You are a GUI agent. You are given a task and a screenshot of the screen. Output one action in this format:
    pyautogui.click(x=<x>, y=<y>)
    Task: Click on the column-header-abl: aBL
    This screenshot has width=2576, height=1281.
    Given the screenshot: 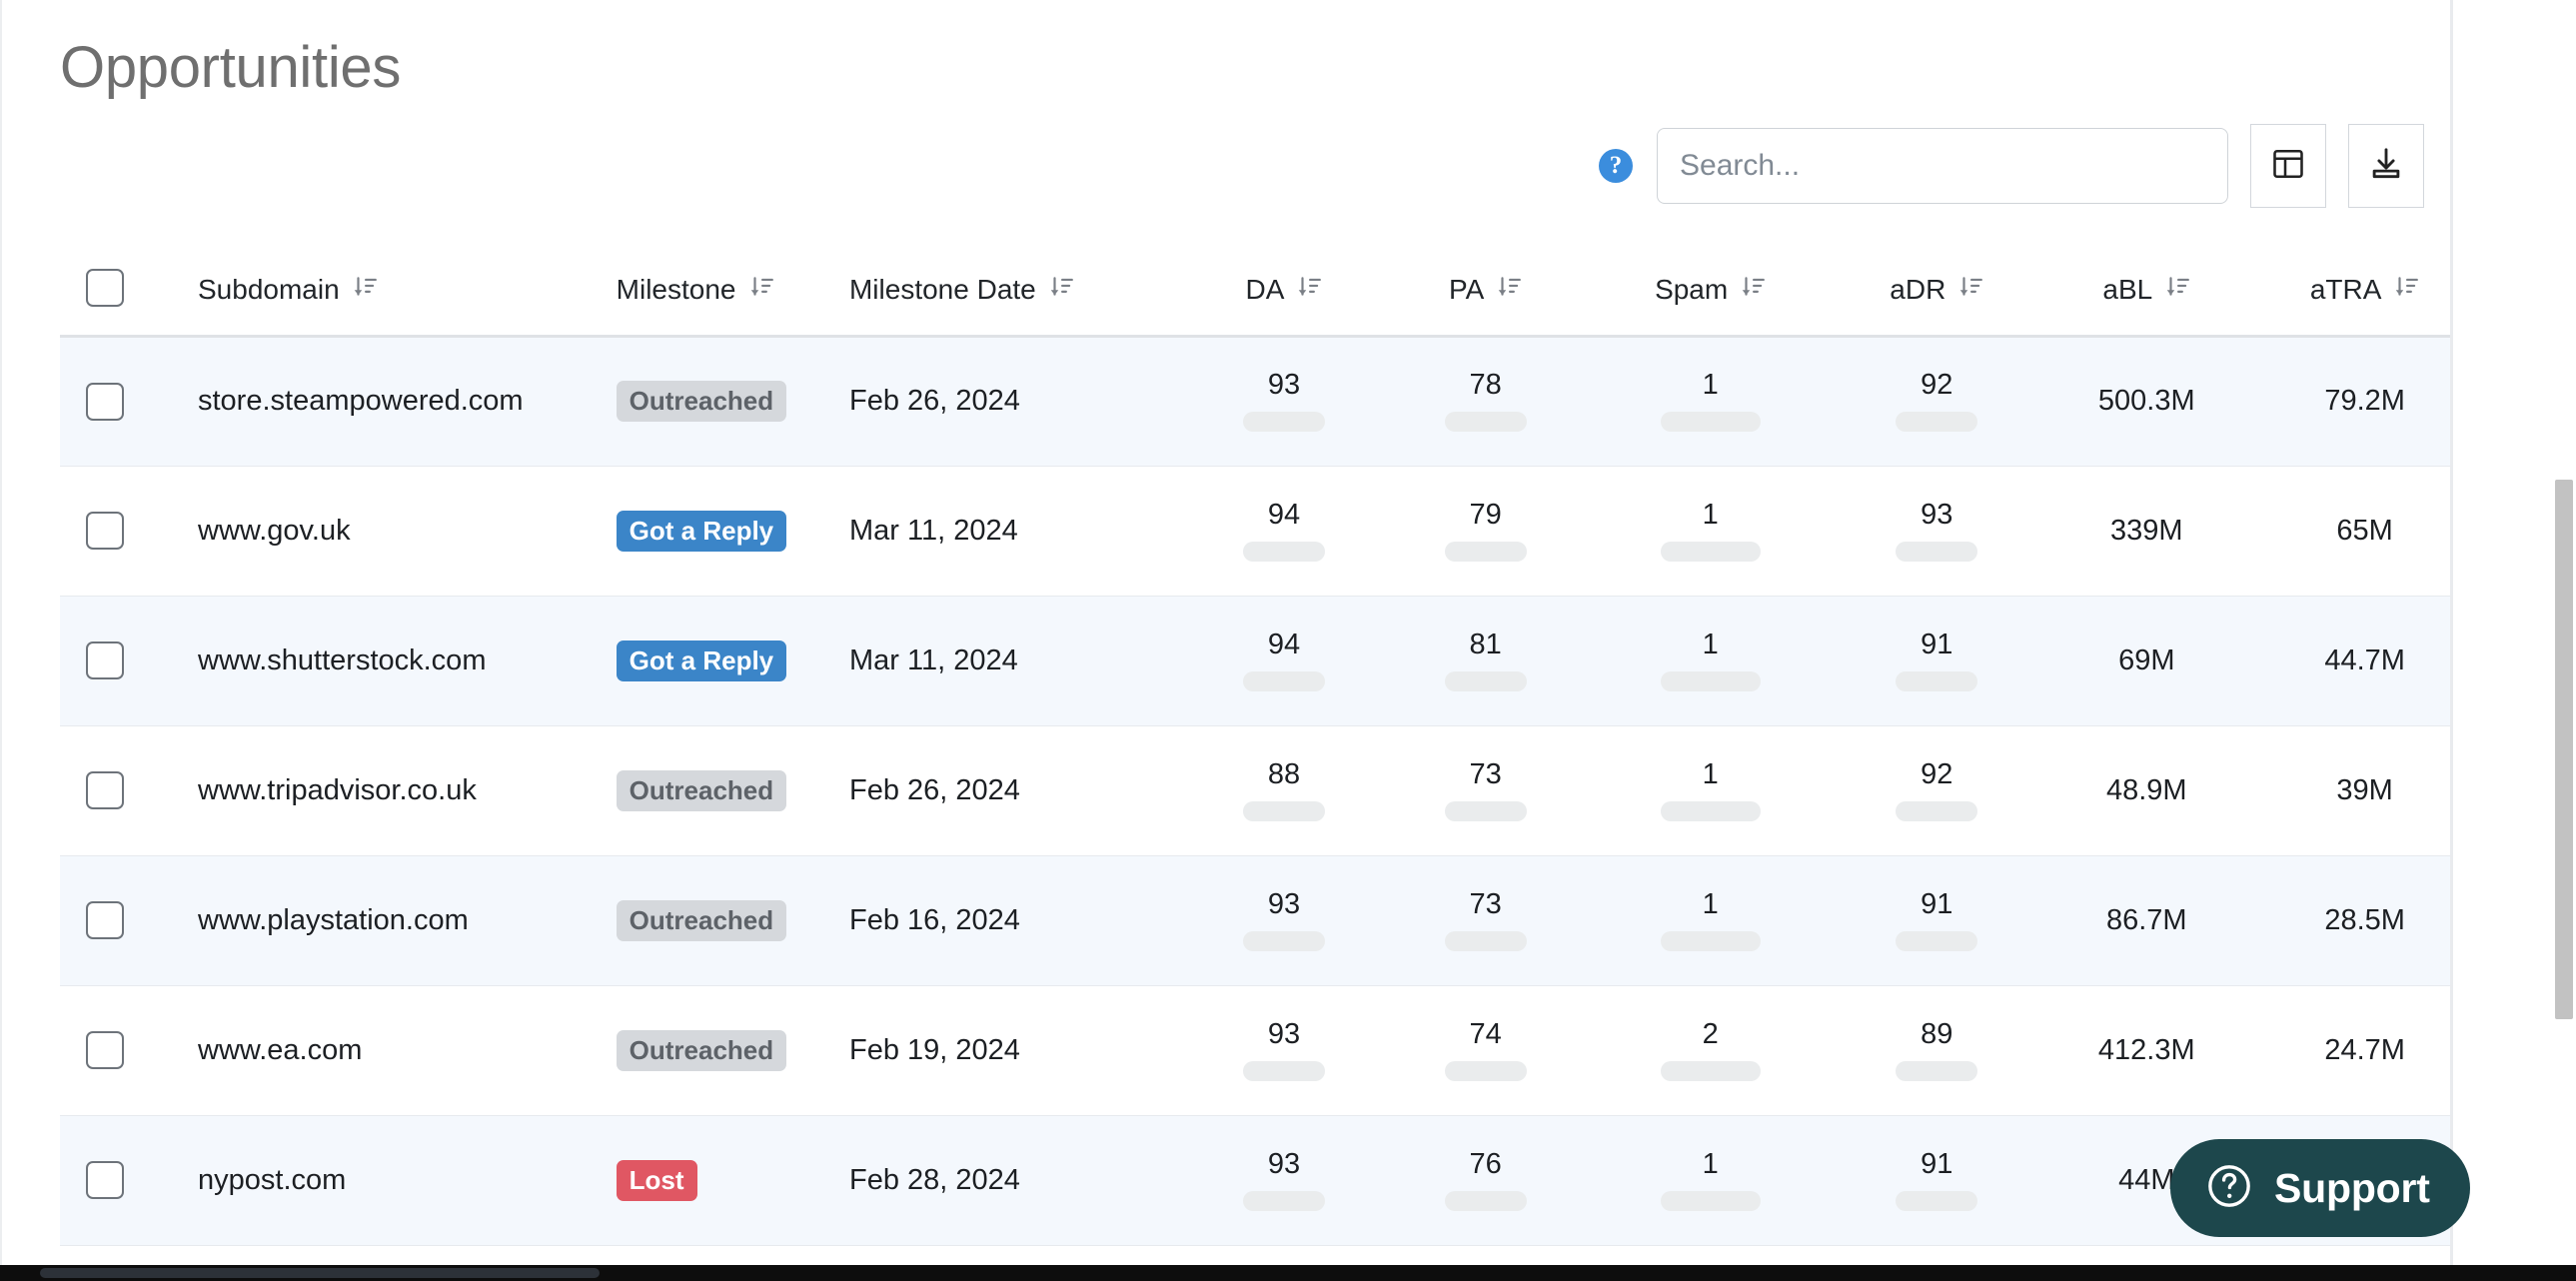 What is the action you would take?
    pyautogui.click(x=2146, y=294)
    